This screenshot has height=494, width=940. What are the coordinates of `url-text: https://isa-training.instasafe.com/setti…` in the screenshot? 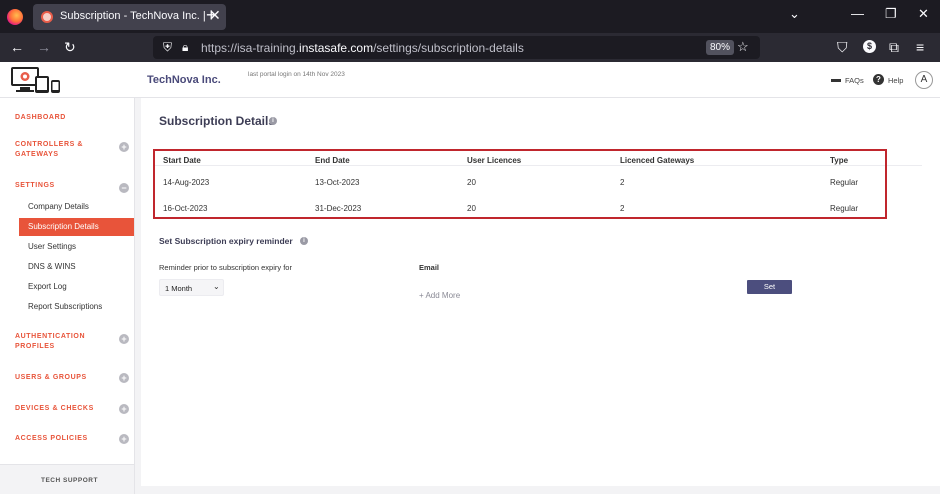 It's located at (362, 48).